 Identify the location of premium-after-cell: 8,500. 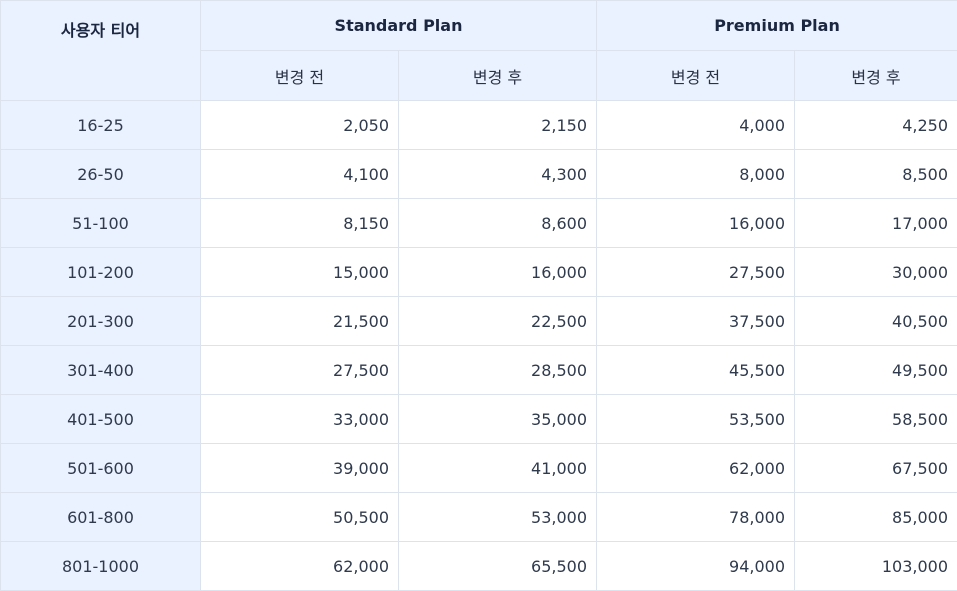
(876, 174).